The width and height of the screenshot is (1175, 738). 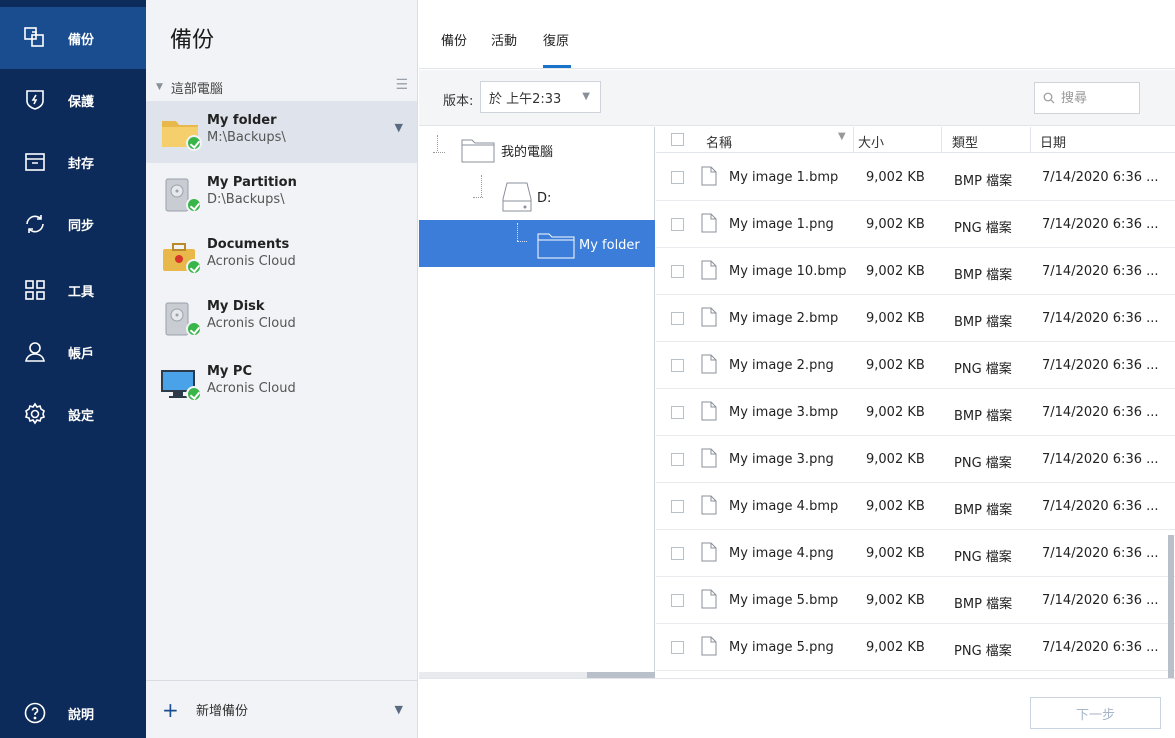 What do you see at coordinates (719, 141) in the screenshot?
I see `column-header-name: 名稱` at bounding box center [719, 141].